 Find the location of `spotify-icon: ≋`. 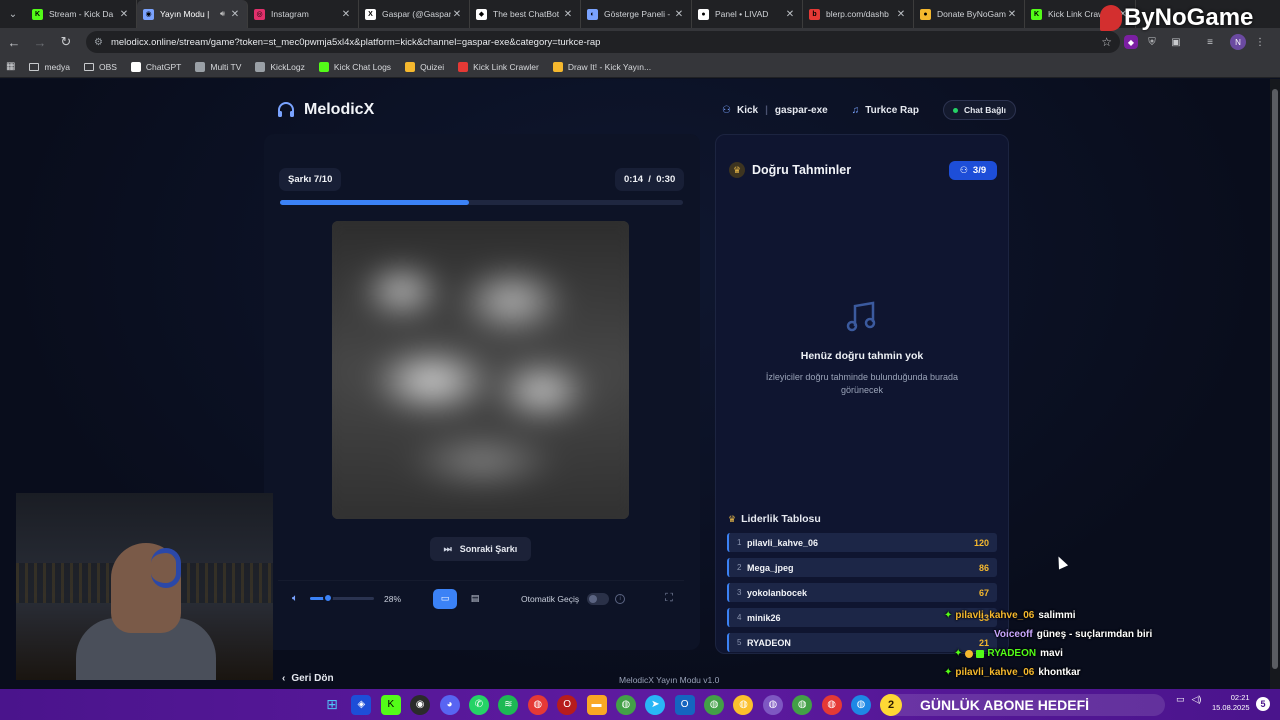

spotify-icon: ≋ is located at coordinates (508, 704).